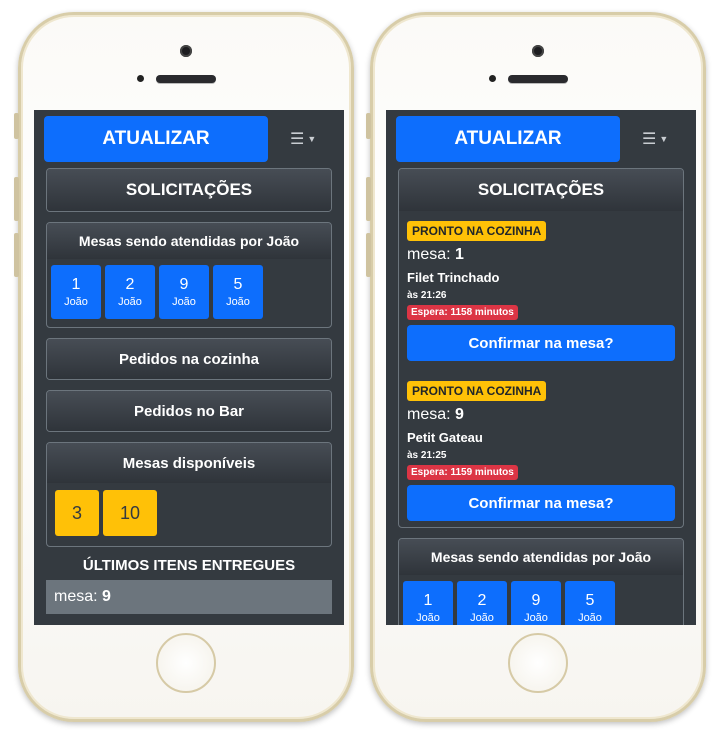  I want to click on available-tables-title: Mesas disponíveis, so click(189, 463).